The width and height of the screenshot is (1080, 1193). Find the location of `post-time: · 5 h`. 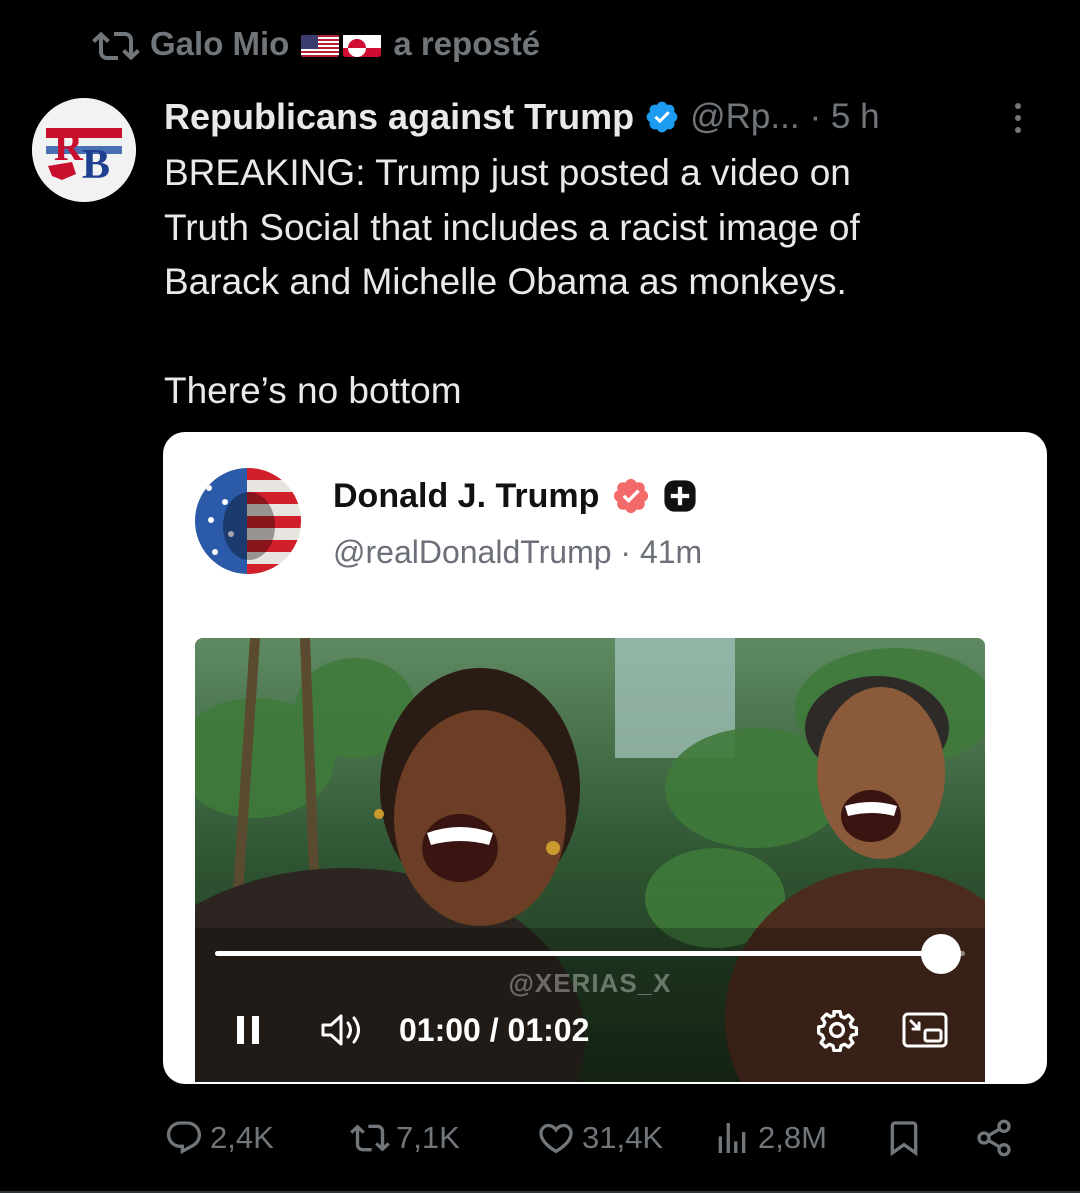

post-time: · 5 h is located at coordinates (845, 117).